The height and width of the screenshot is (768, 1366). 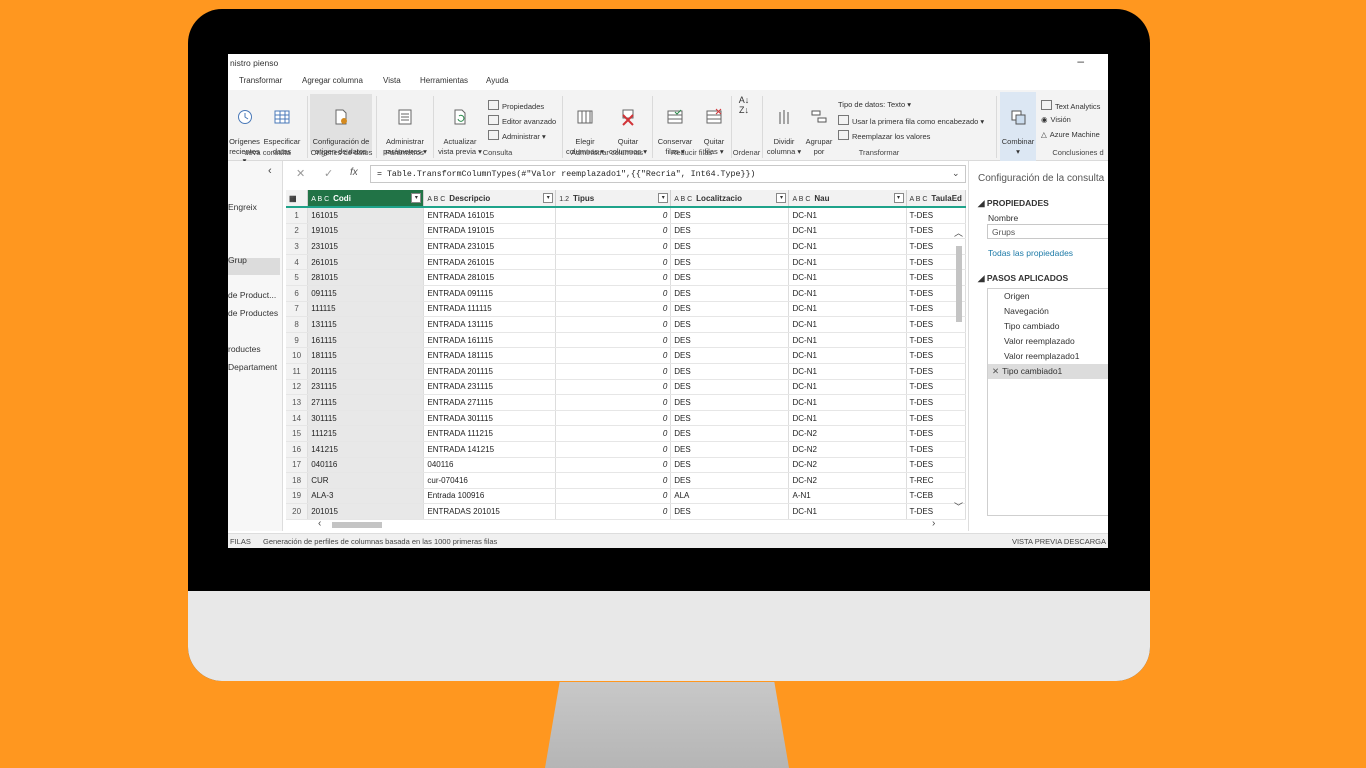 I want to click on table-cell: cur-070416, so click(x=490, y=480).